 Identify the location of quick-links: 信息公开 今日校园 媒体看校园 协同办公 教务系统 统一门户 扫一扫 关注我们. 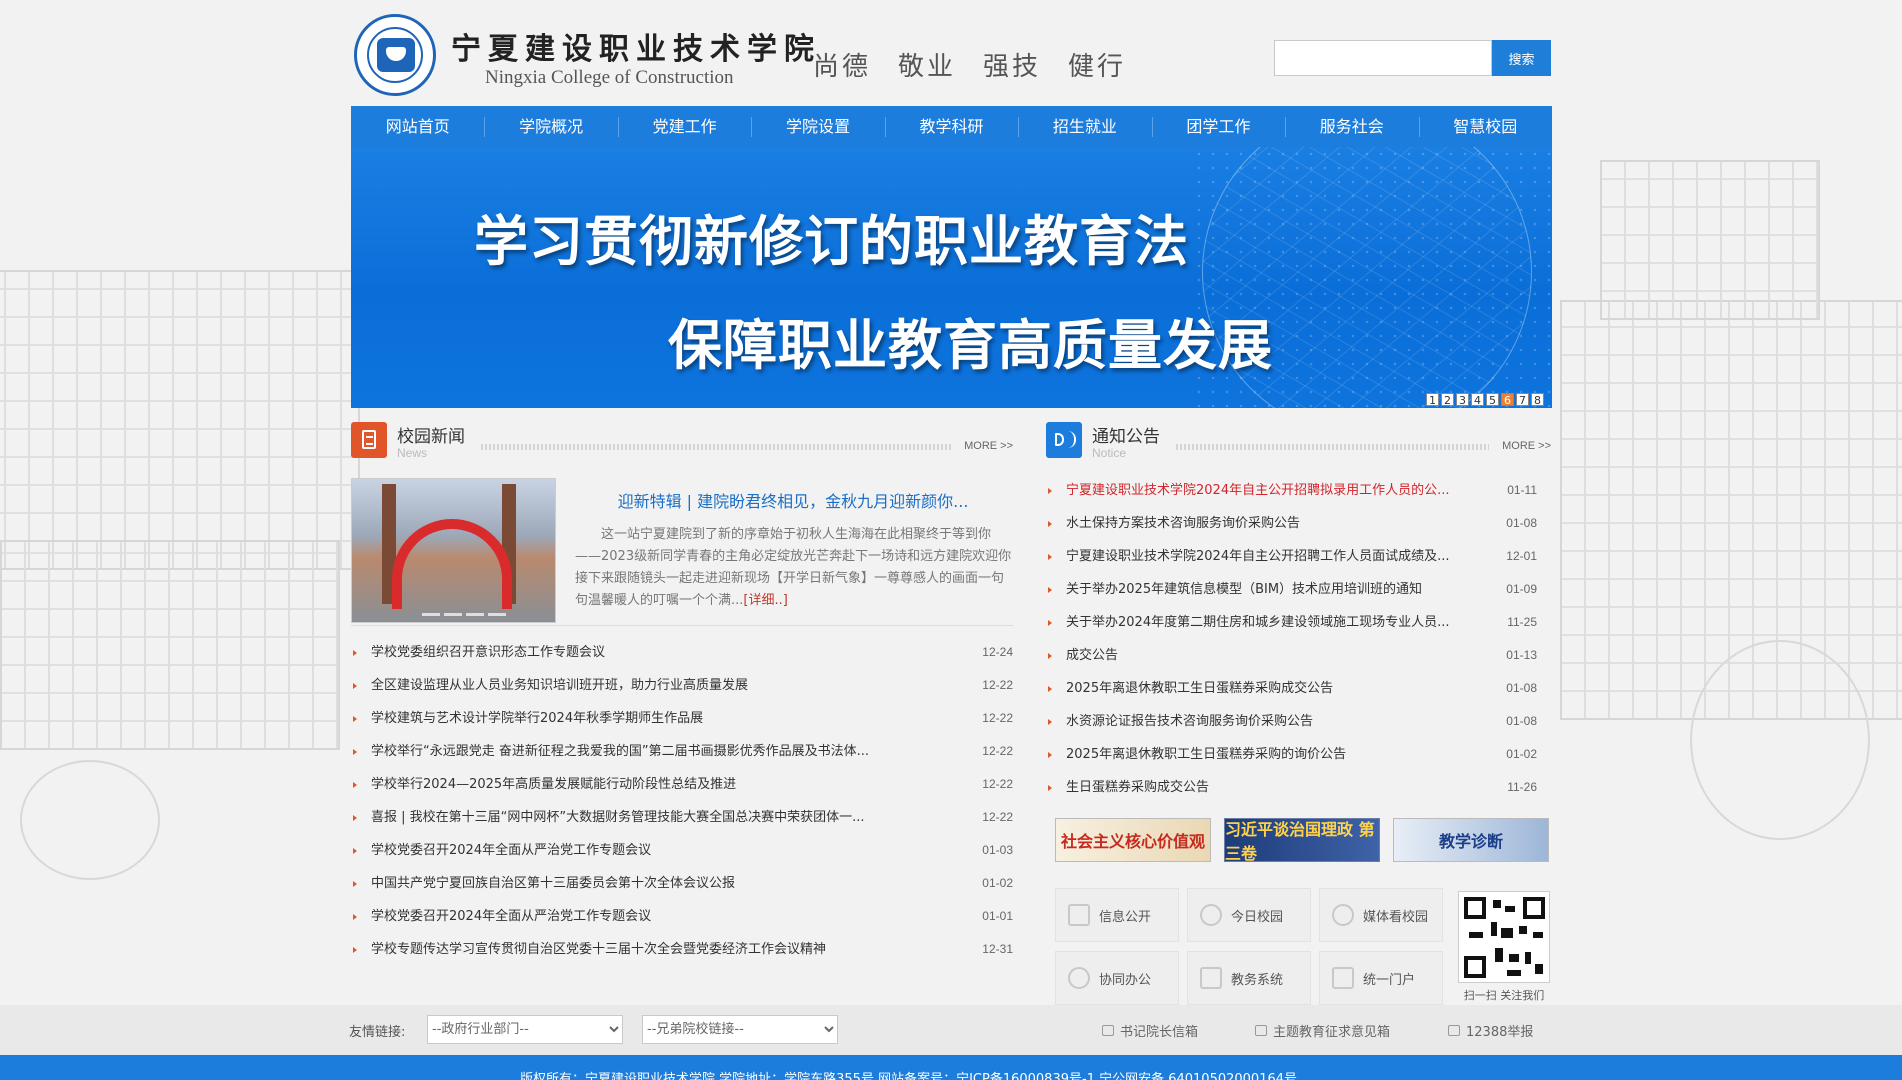
(1298, 953).